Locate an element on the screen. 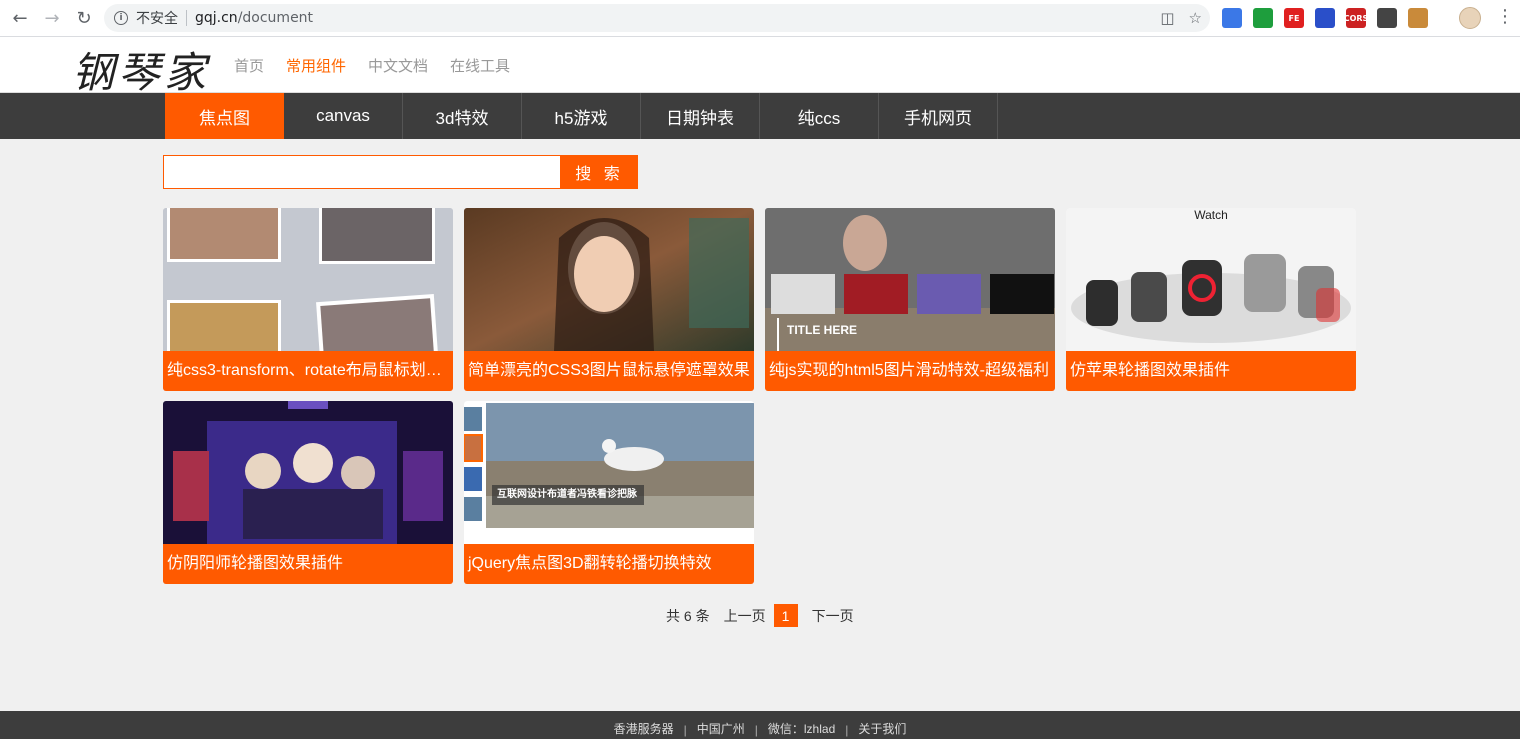 The image size is (1520, 739). browser-toolbar: ← → ↻ i 不安全 gqj.cn/document ◫ ☆ FE CORS ⋮ is located at coordinates (760, 18).